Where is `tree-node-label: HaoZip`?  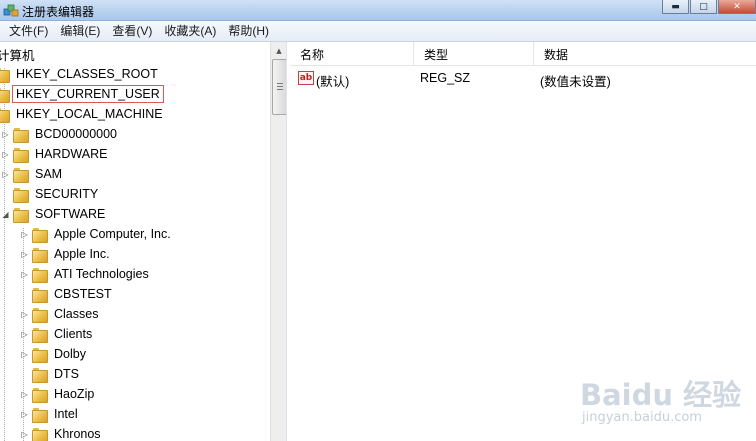 tree-node-label: HaoZip is located at coordinates (74, 394).